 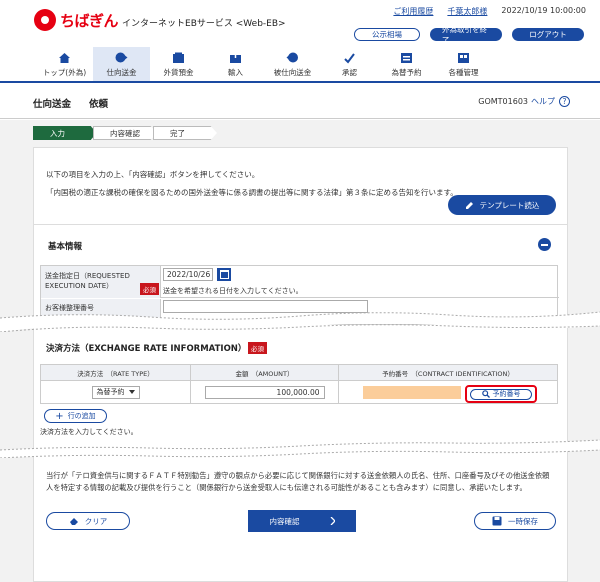 What do you see at coordinates (110, 392) in the screenshot?
I see `rate-type-value: 為替予約` at bounding box center [110, 392].